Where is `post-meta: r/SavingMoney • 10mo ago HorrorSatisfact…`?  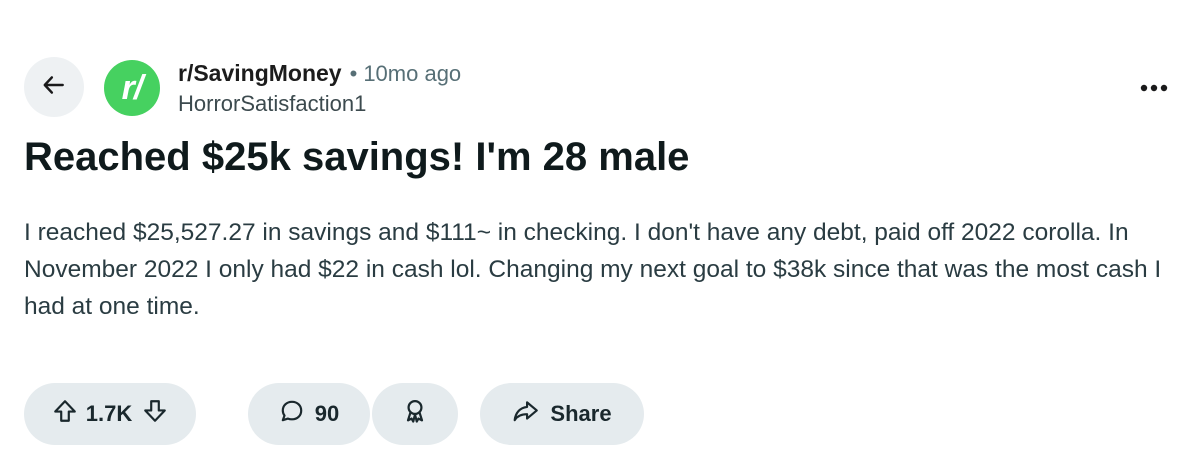 post-meta: r/SavingMoney • 10mo ago HorrorSatisfact… is located at coordinates (319, 88).